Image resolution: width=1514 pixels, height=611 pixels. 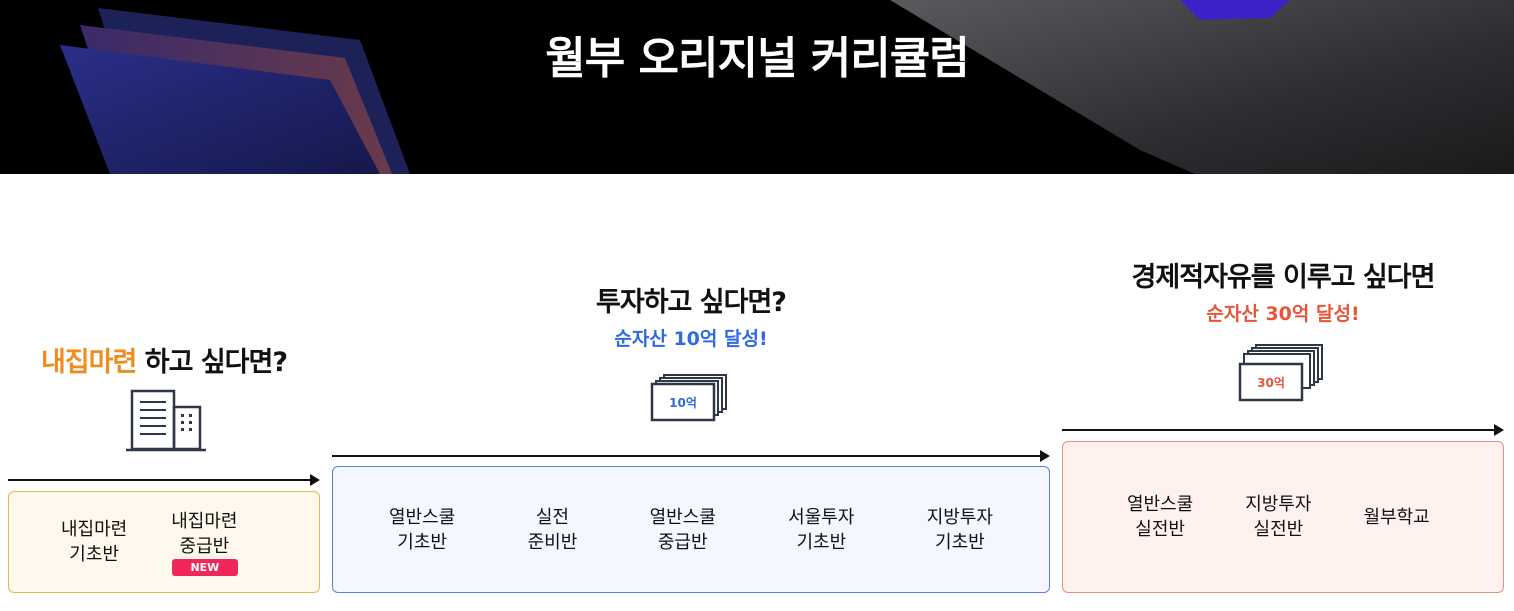 I want to click on course-line1: 월부학교, so click(x=1396, y=517).